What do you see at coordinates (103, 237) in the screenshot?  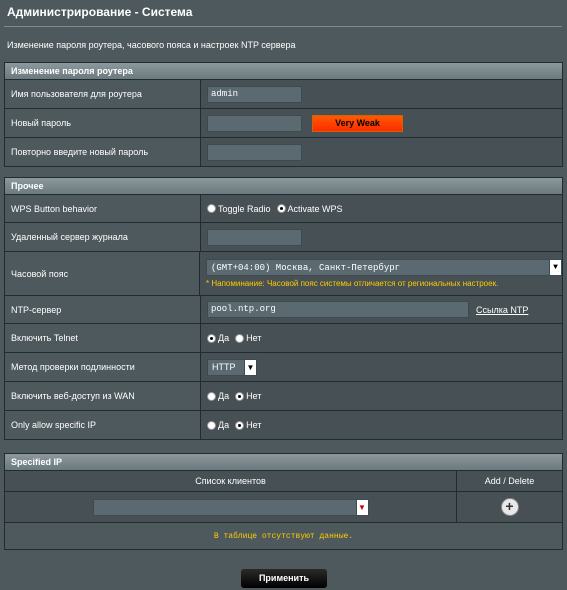 I see `log-server-label: Удаленный сервер журнала` at bounding box center [103, 237].